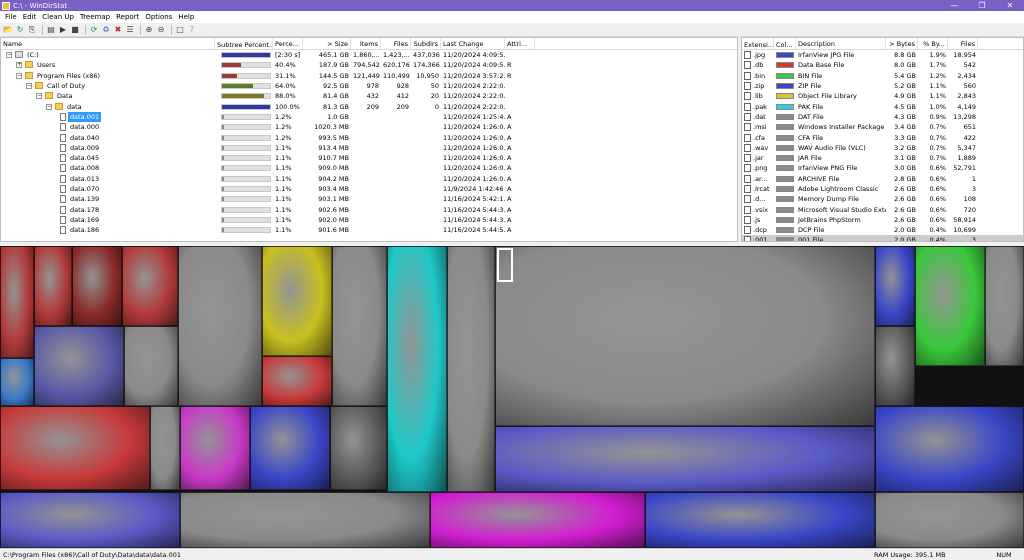 The height and width of the screenshot is (560, 1024). Describe the element at coordinates (882, 199) in the screenshot. I see `extension-row: .d... Memory Dump File 2.6 GB 0.6% 108` at that location.